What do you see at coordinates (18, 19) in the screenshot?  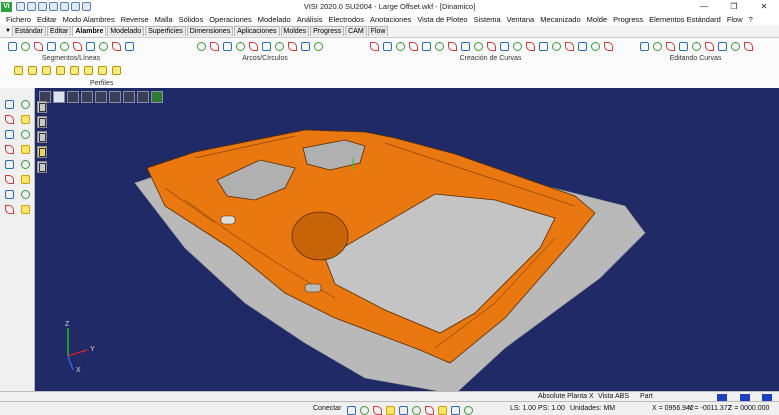 I see `menu-item: Fichero` at bounding box center [18, 19].